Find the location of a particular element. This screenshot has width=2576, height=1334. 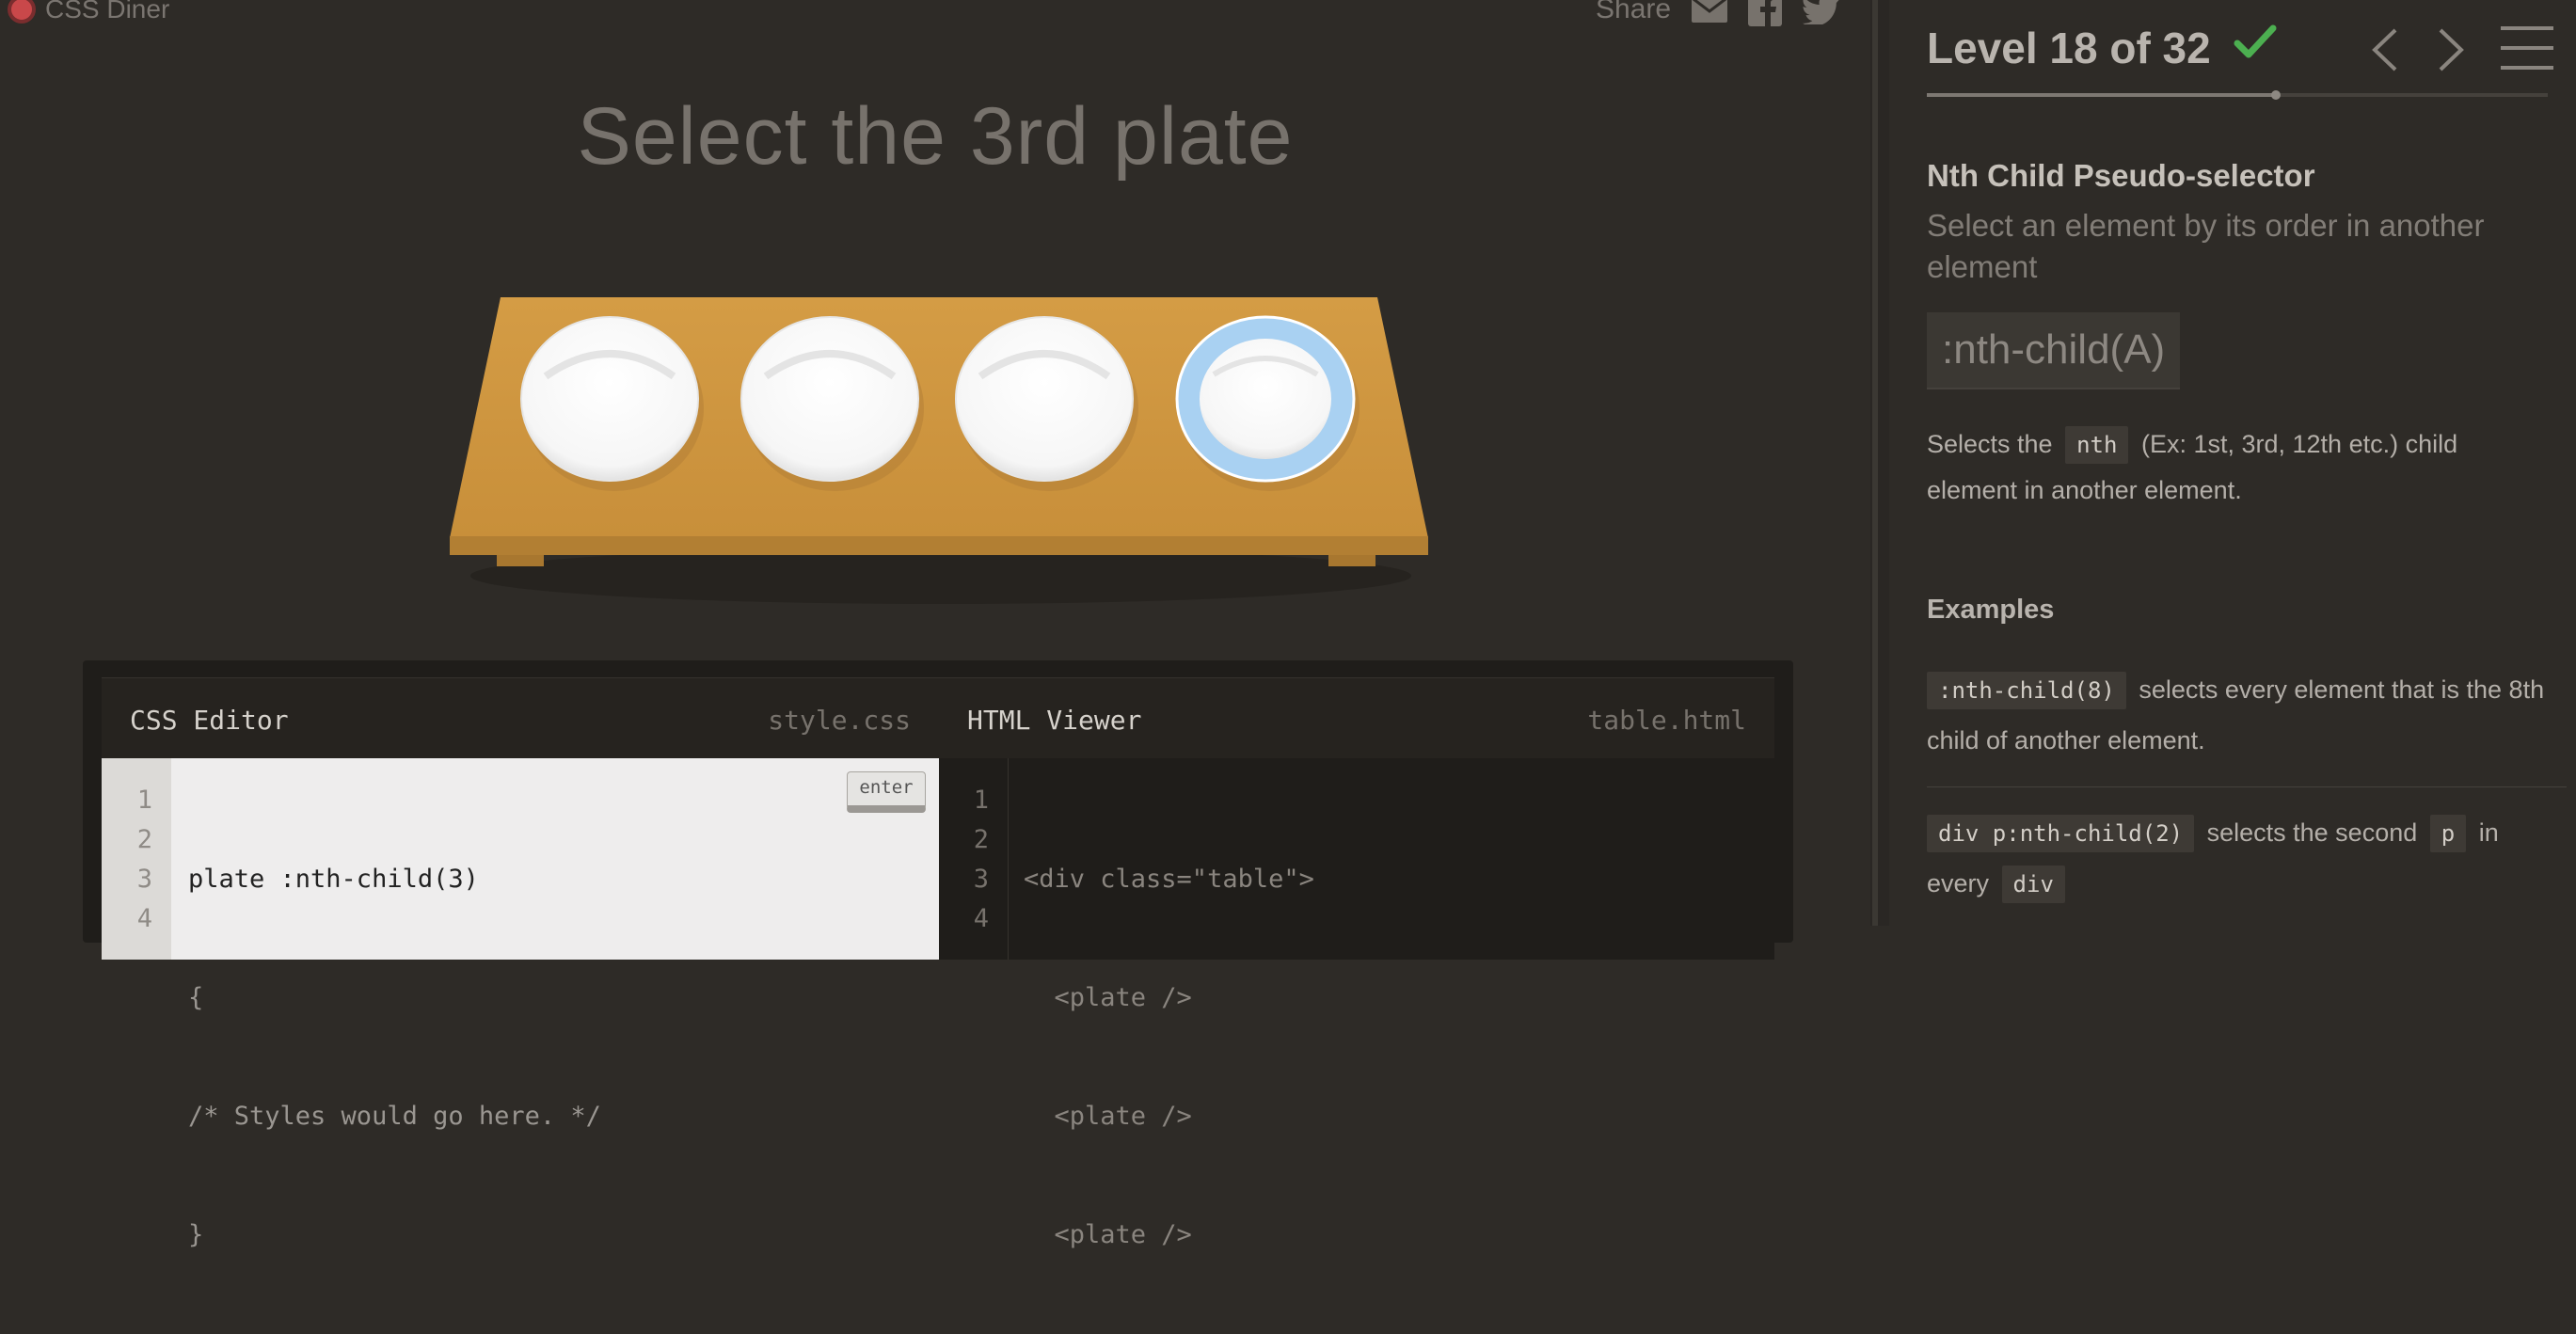

css-editor-title: CSS Editor is located at coordinates (209, 720).